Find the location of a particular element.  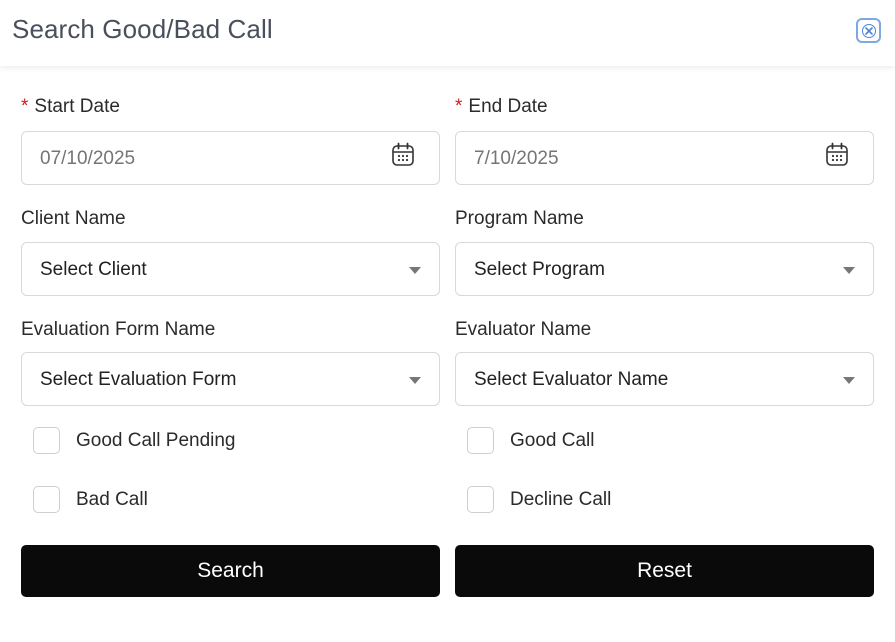

program-select-value: Select Program is located at coordinates (539, 269).